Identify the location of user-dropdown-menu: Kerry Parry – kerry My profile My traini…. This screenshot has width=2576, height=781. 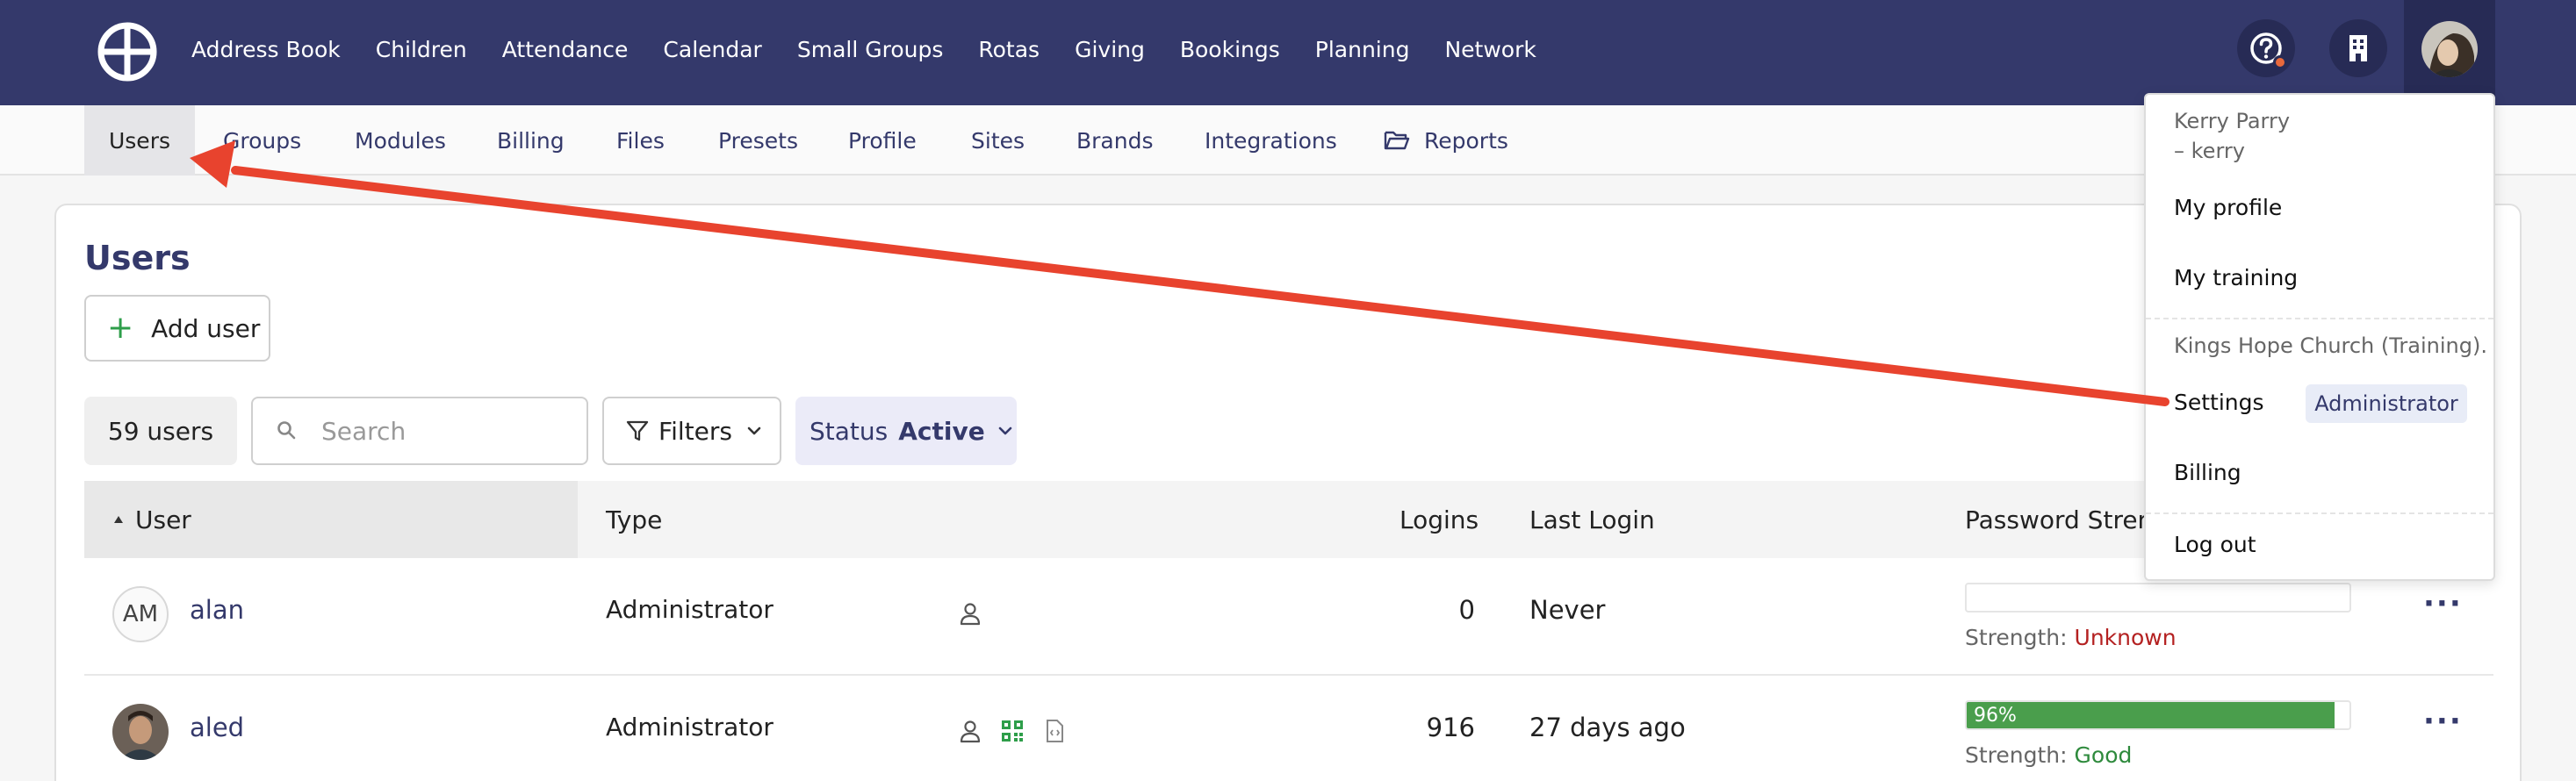
(2319, 337).